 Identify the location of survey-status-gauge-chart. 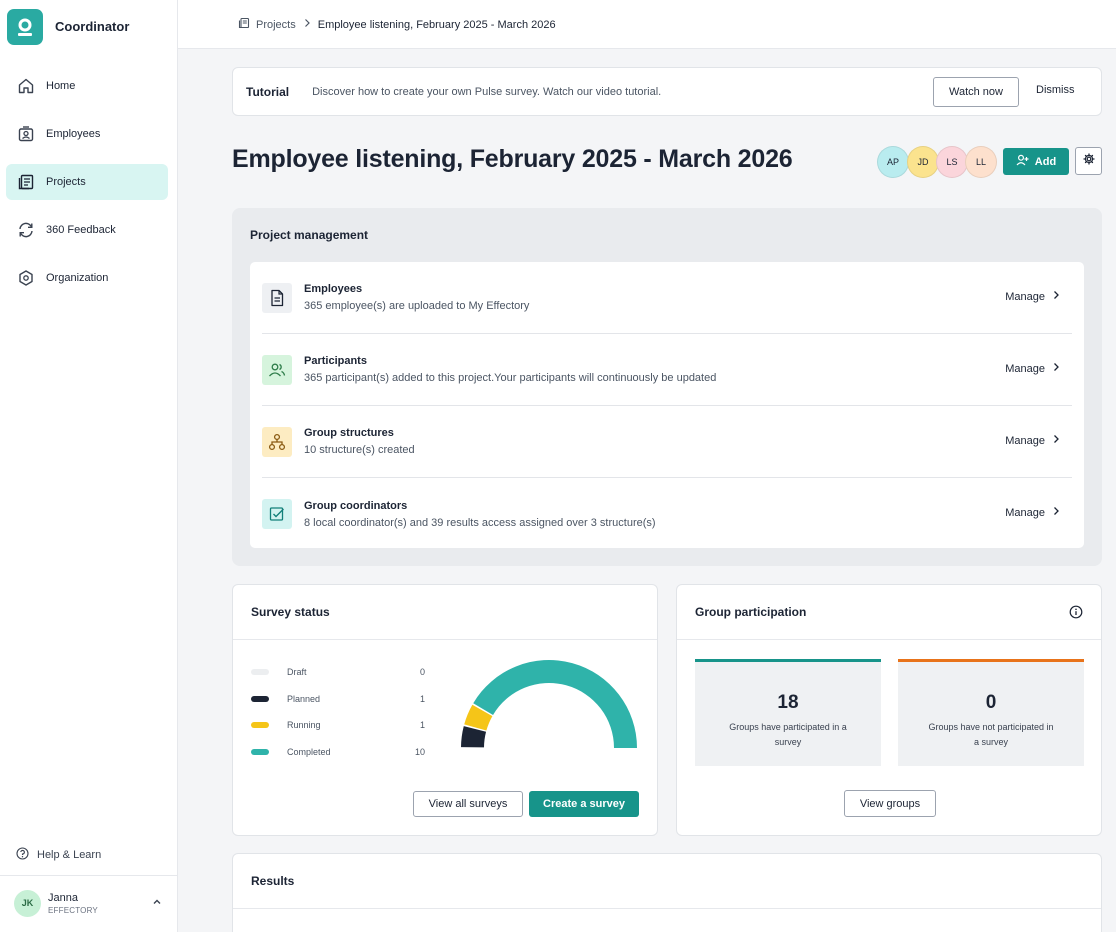
(549, 704).